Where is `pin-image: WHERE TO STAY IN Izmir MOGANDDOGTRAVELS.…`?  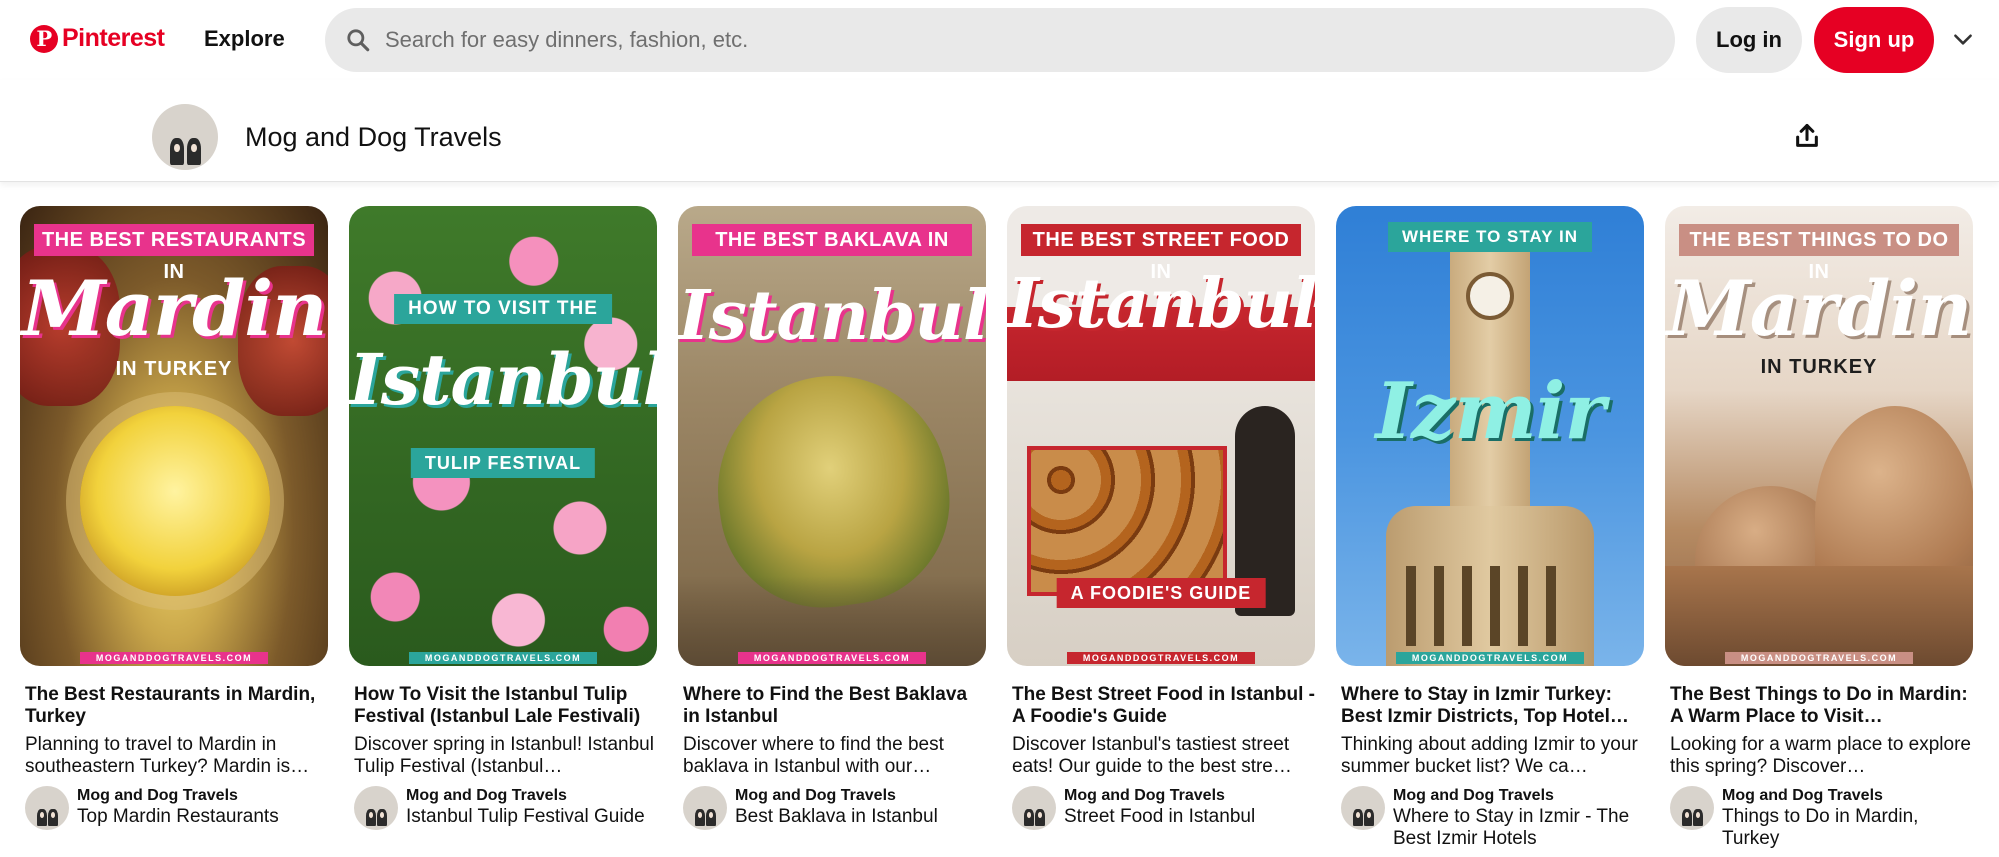 pin-image: WHERE TO STAY IN Izmir MOGANDDOGTRAVELS.… is located at coordinates (1490, 436).